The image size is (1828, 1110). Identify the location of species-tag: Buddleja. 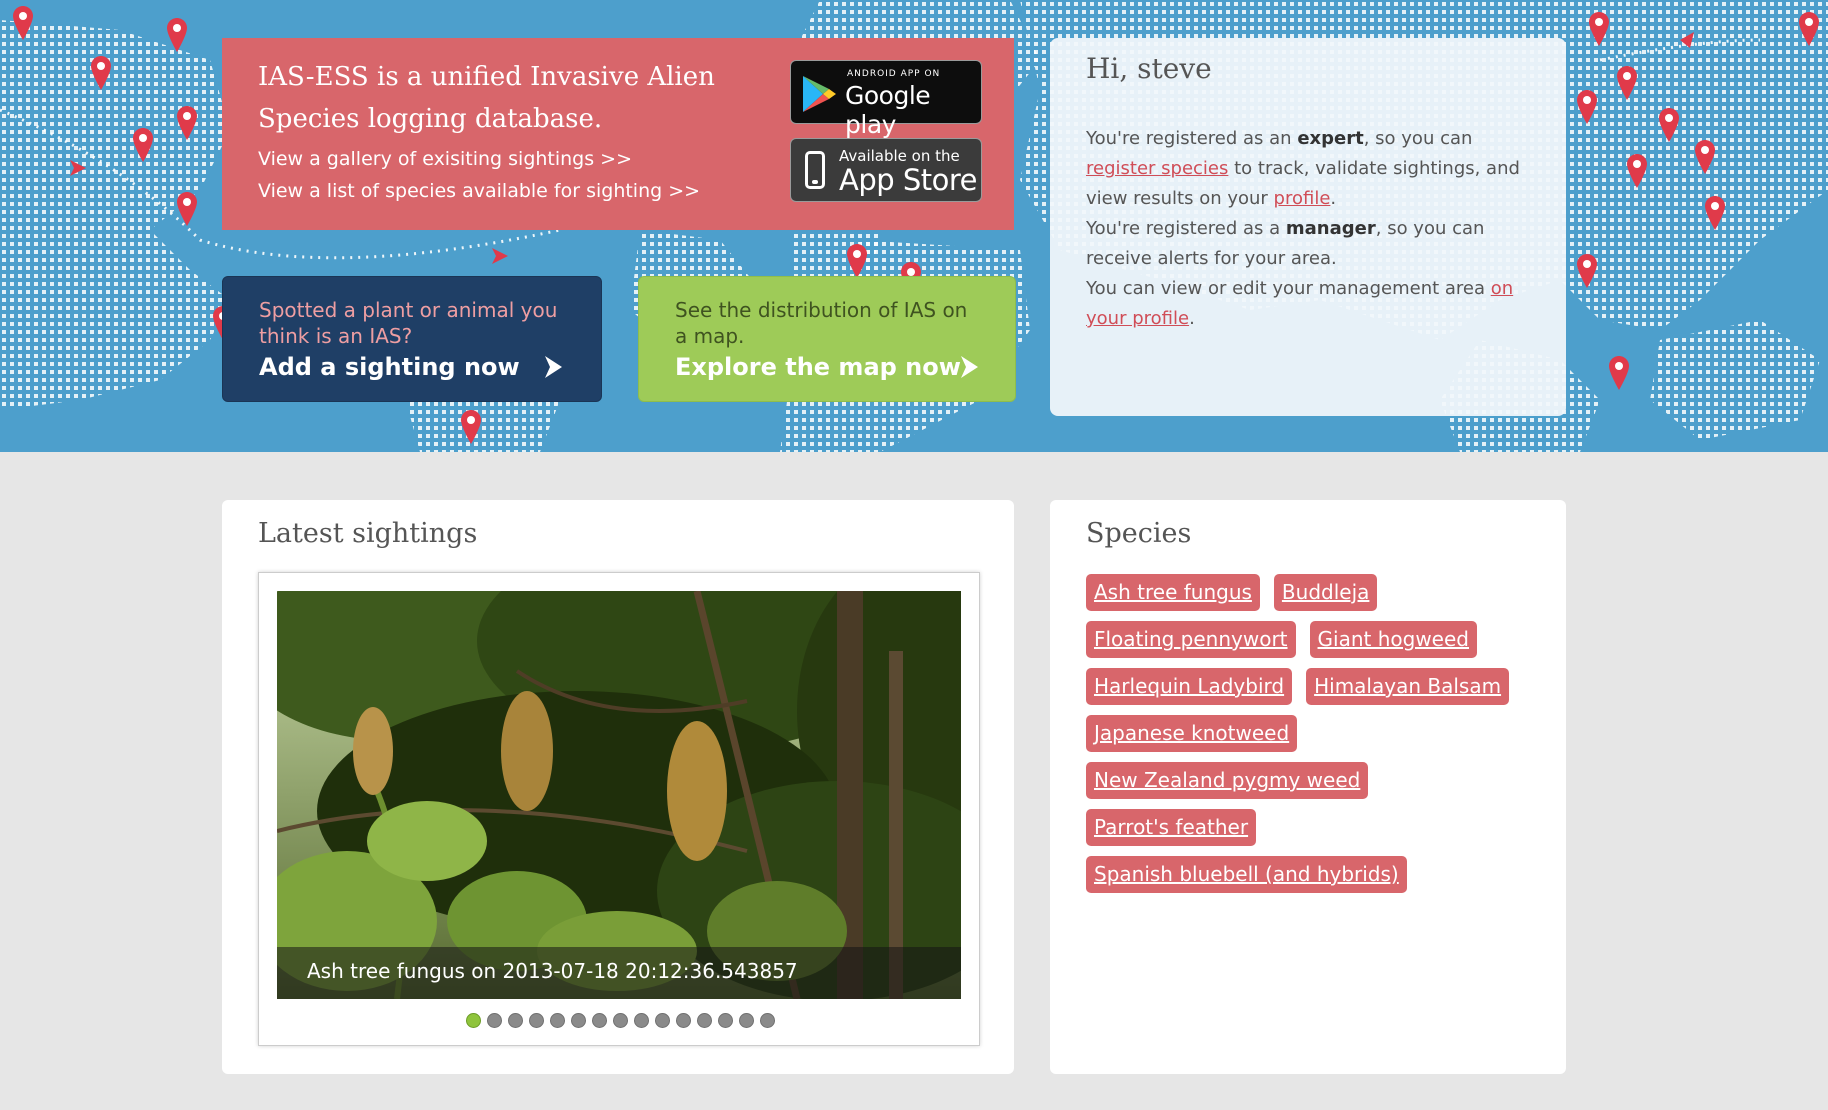
(1325, 592).